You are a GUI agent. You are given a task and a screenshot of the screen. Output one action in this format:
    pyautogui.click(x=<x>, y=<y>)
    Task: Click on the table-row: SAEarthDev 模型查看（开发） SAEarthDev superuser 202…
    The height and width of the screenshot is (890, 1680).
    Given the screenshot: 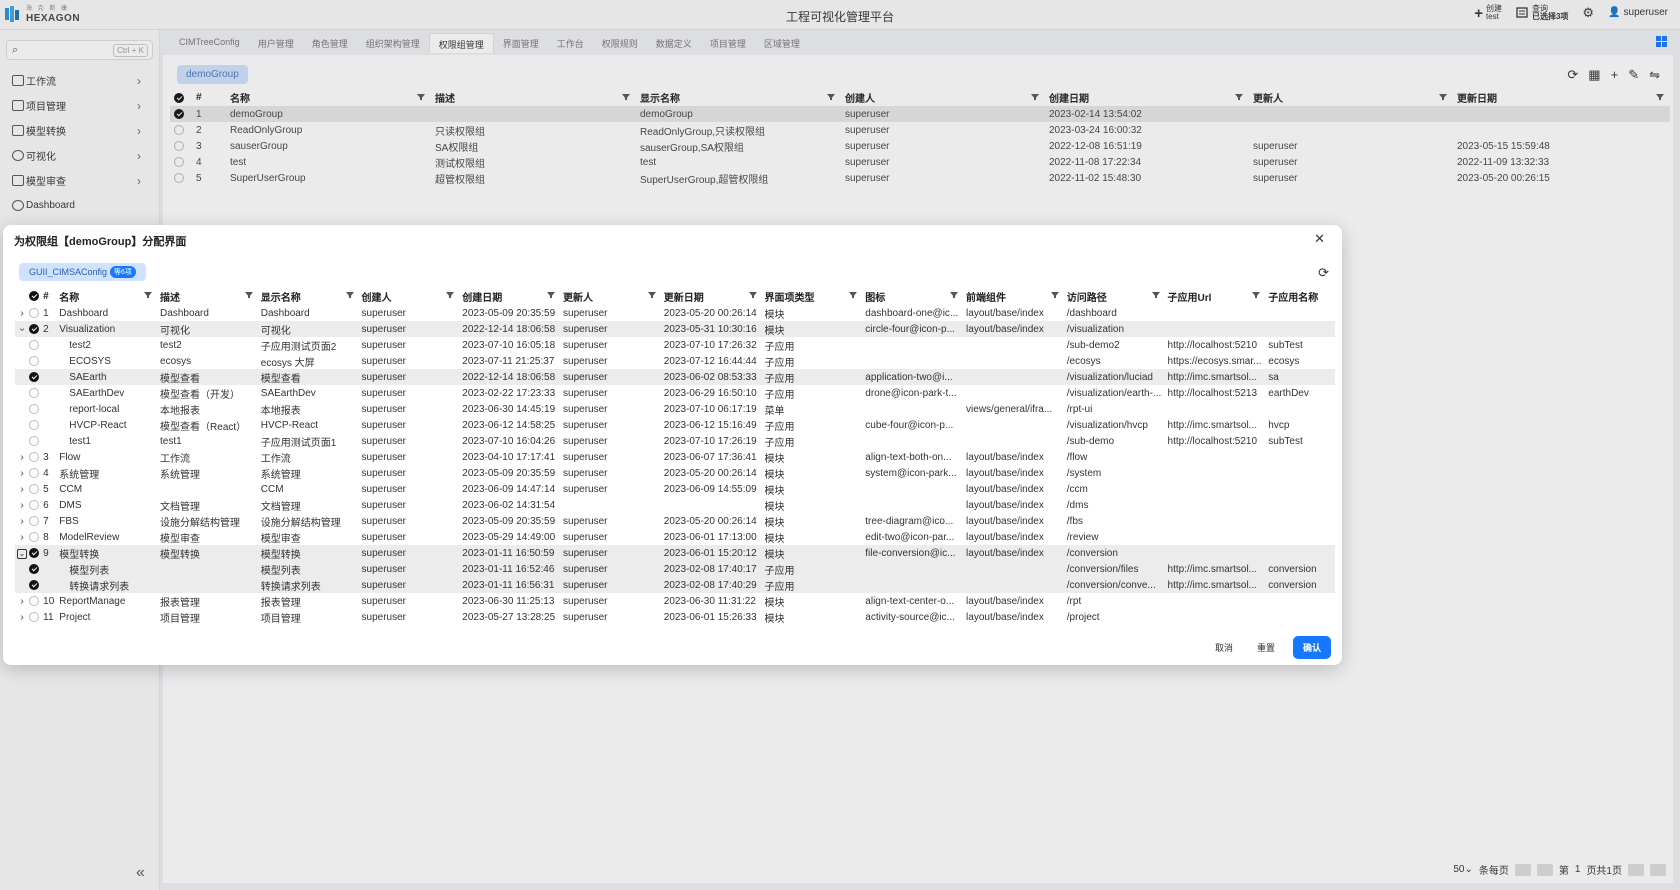 What is the action you would take?
    pyautogui.click(x=675, y=393)
    